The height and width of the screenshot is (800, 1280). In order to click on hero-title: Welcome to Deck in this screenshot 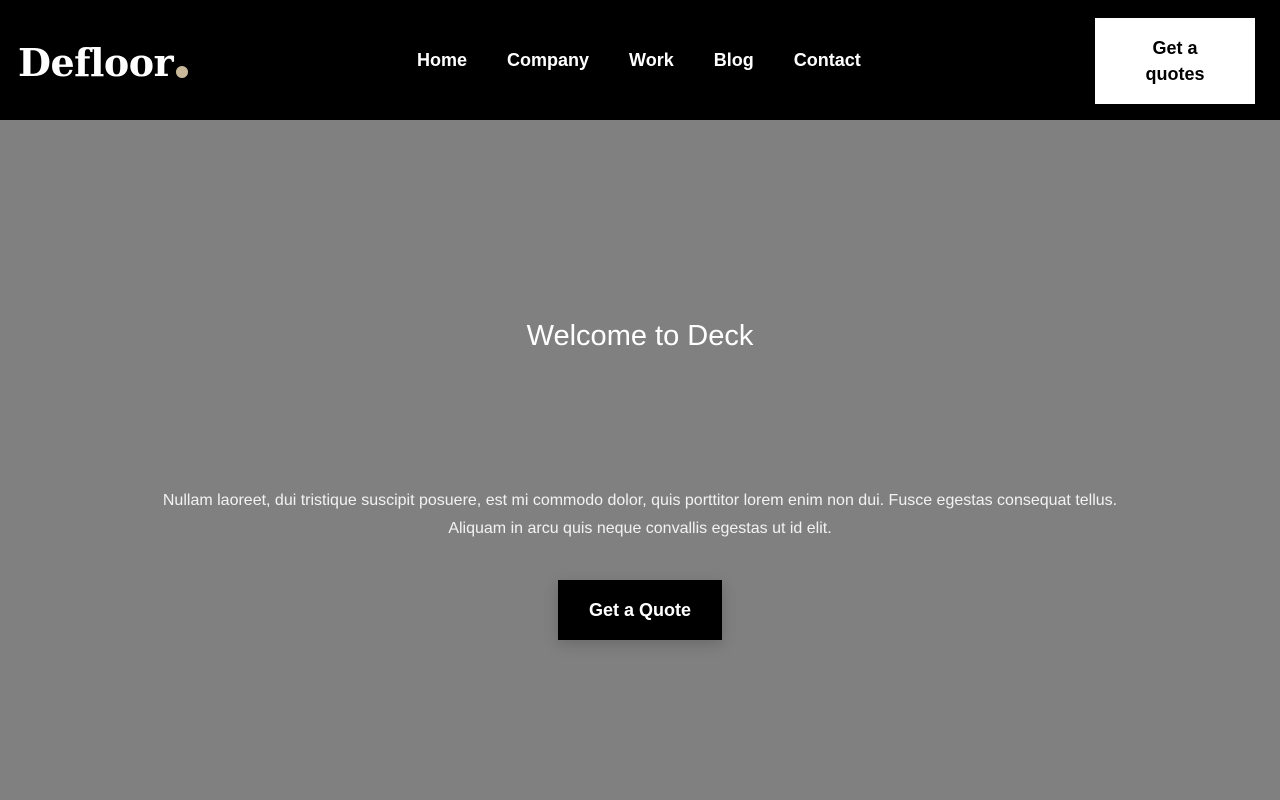, I will do `click(640, 336)`.